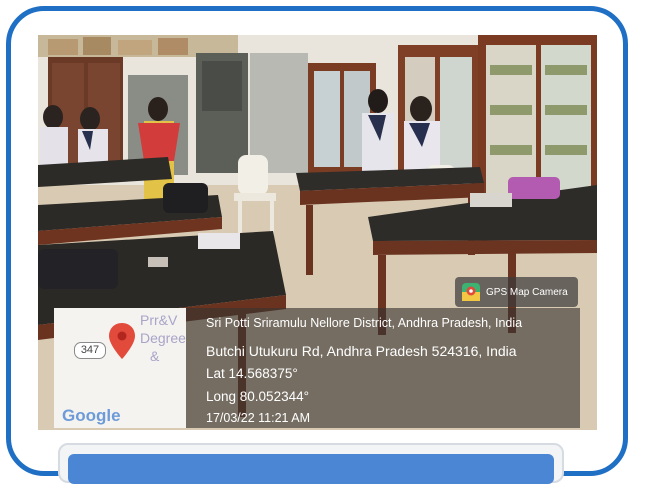 Image resolution: width=645 pixels, height=484 pixels. I want to click on google-brand-text: Google, so click(91, 415).